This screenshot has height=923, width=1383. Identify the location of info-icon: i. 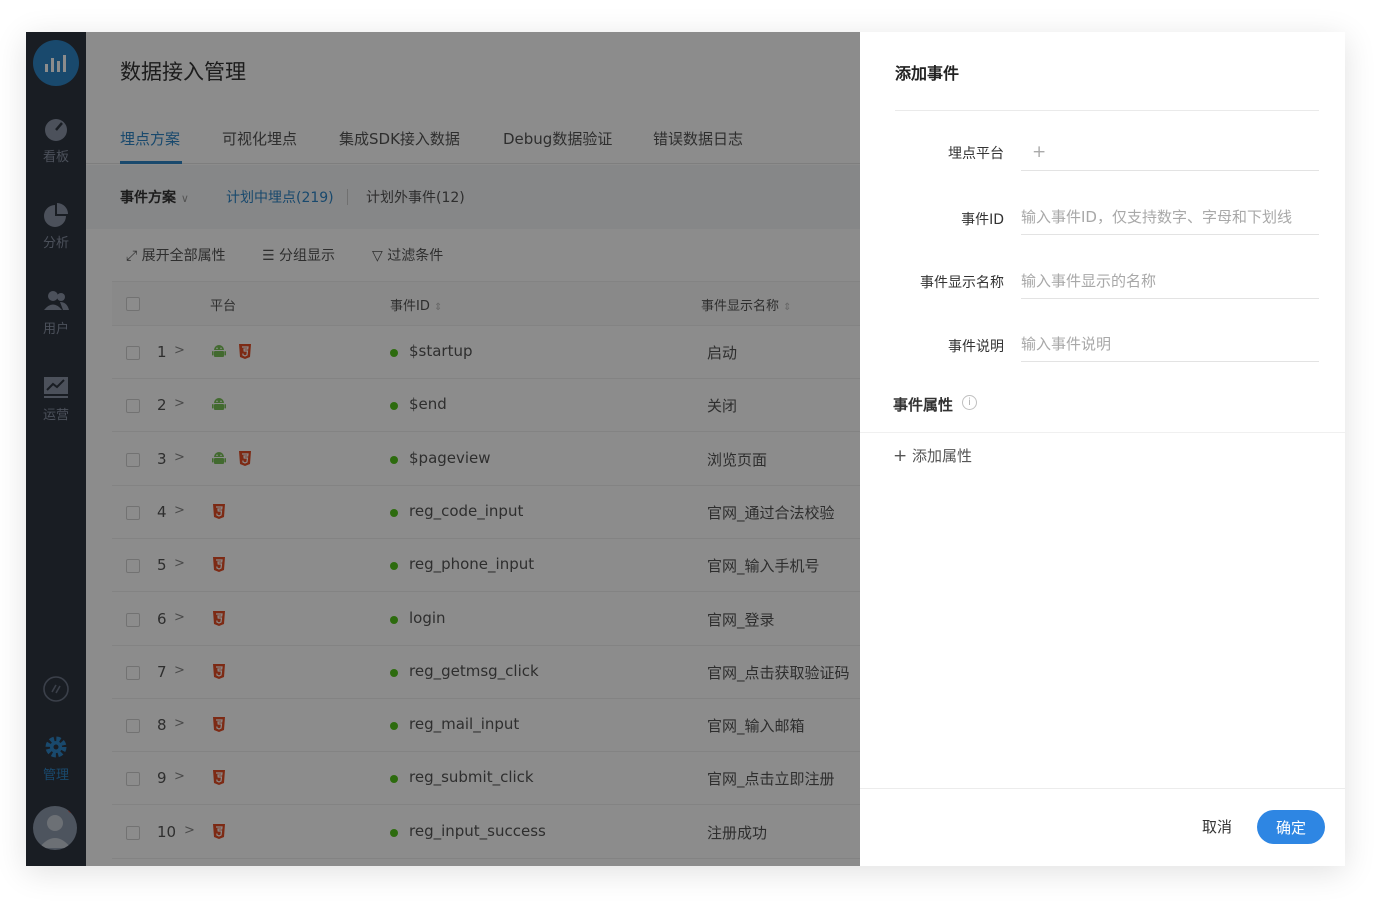
(969, 402).